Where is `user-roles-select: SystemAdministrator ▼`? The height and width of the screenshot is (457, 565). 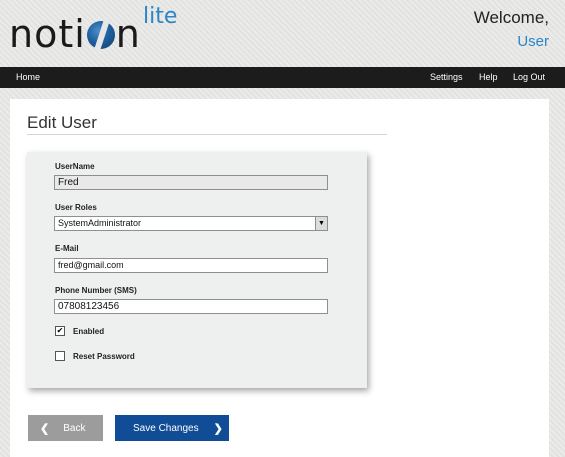 user-roles-select: SystemAdministrator ▼ is located at coordinates (191, 223).